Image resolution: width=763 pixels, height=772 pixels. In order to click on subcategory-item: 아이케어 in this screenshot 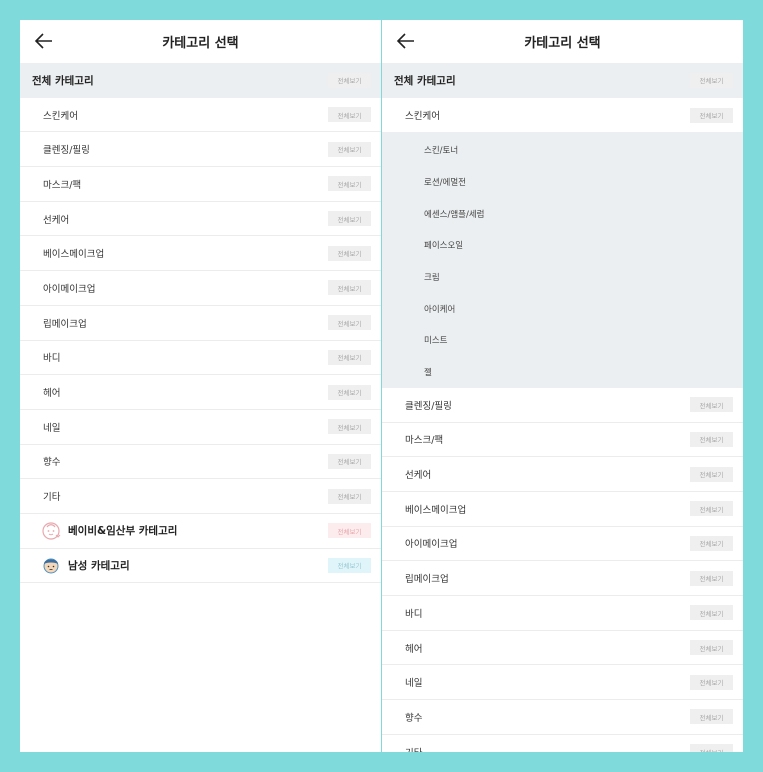, I will do `click(562, 309)`.